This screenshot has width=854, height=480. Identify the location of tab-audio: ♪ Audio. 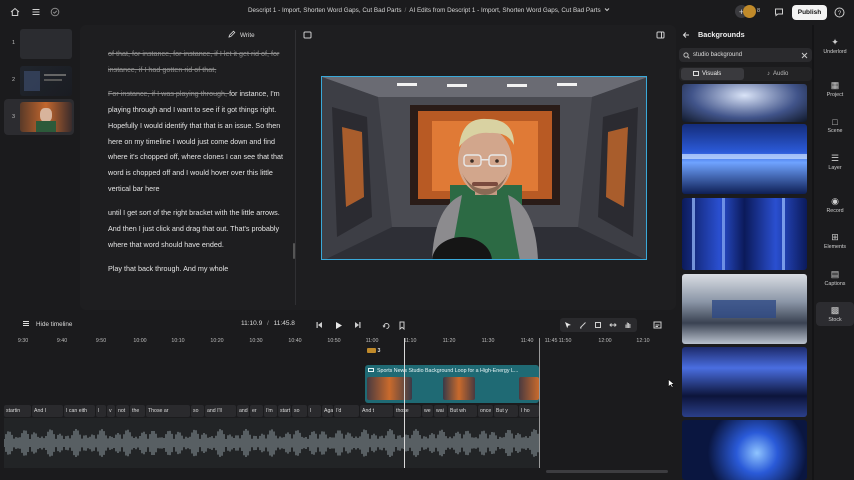
(777, 74).